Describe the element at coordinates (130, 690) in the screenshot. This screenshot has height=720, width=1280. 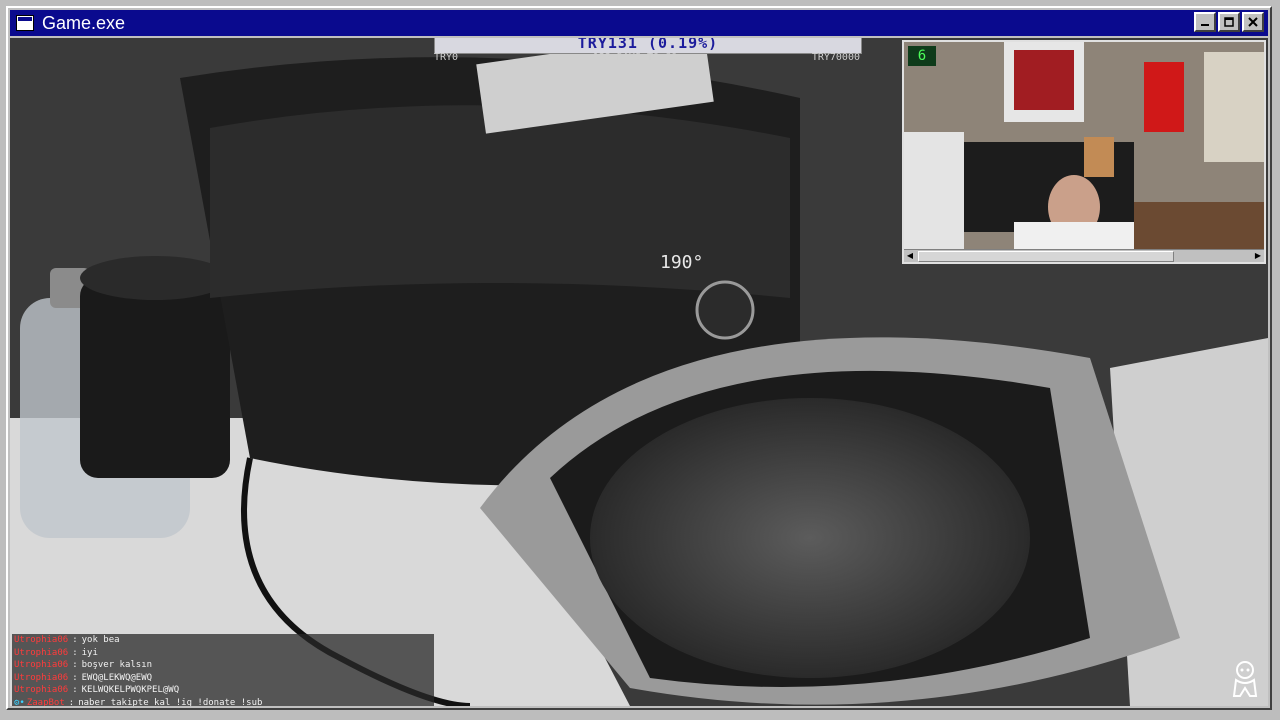
I see `chat-text: KELWQKELPWQKPEL@WQ` at that location.